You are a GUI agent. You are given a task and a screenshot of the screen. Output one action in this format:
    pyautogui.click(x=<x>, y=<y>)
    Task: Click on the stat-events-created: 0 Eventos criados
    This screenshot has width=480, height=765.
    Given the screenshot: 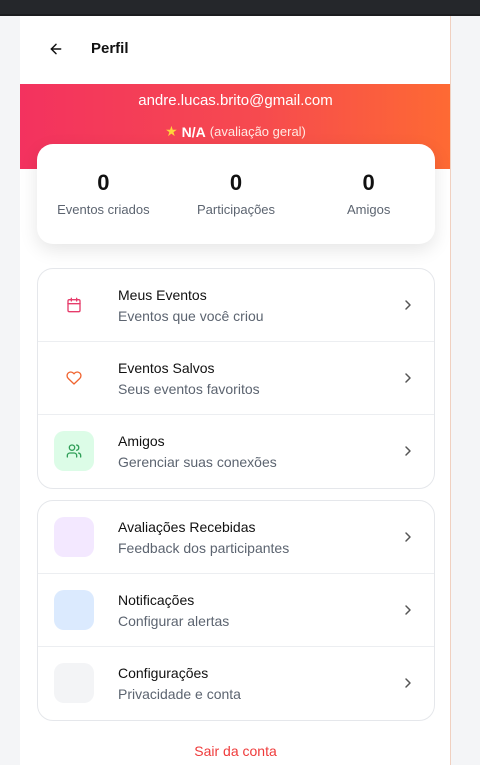 What is the action you would take?
    pyautogui.click(x=103, y=194)
    